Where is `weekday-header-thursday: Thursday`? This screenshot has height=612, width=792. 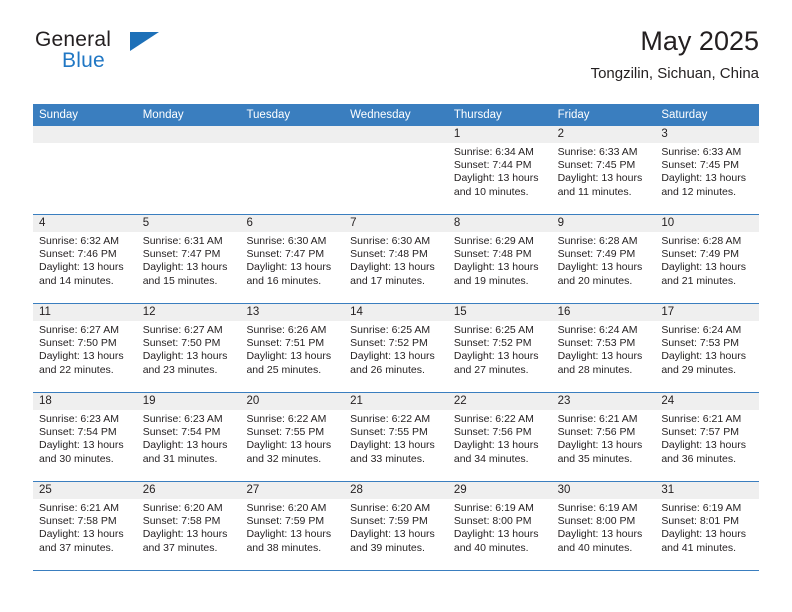 weekday-header-thursday: Thursday is located at coordinates (477, 115).